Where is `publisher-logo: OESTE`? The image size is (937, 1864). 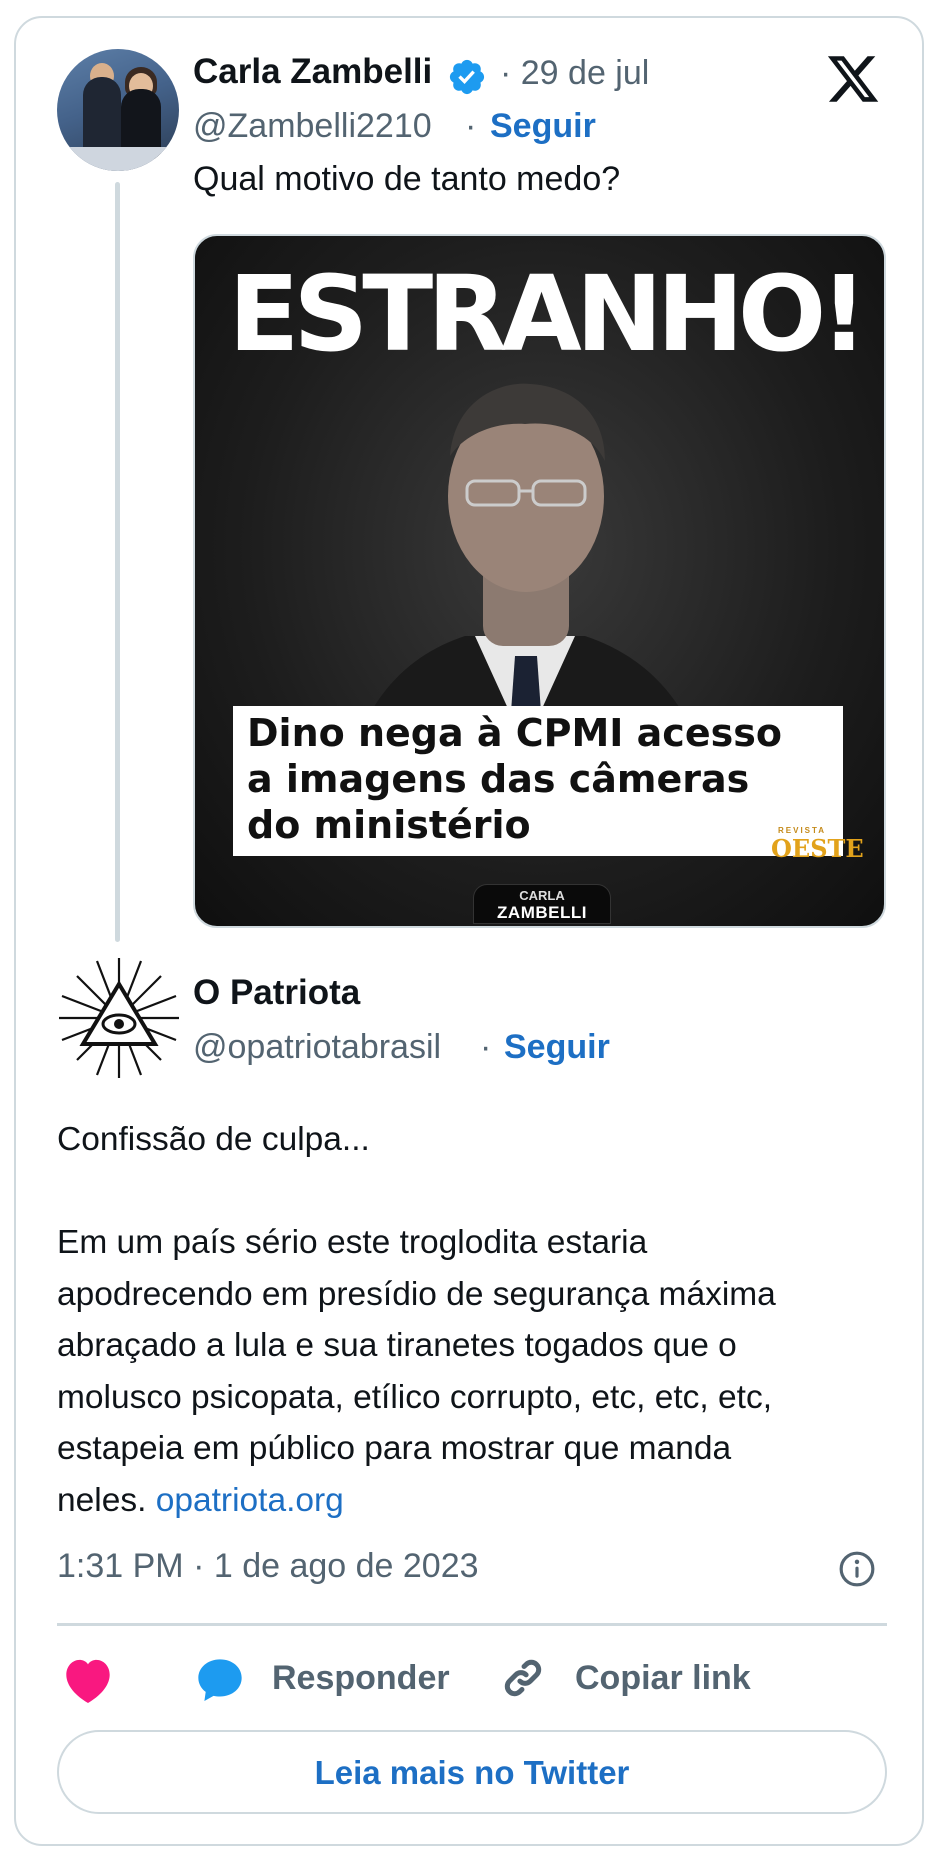
publisher-logo: OESTE is located at coordinates (817, 848).